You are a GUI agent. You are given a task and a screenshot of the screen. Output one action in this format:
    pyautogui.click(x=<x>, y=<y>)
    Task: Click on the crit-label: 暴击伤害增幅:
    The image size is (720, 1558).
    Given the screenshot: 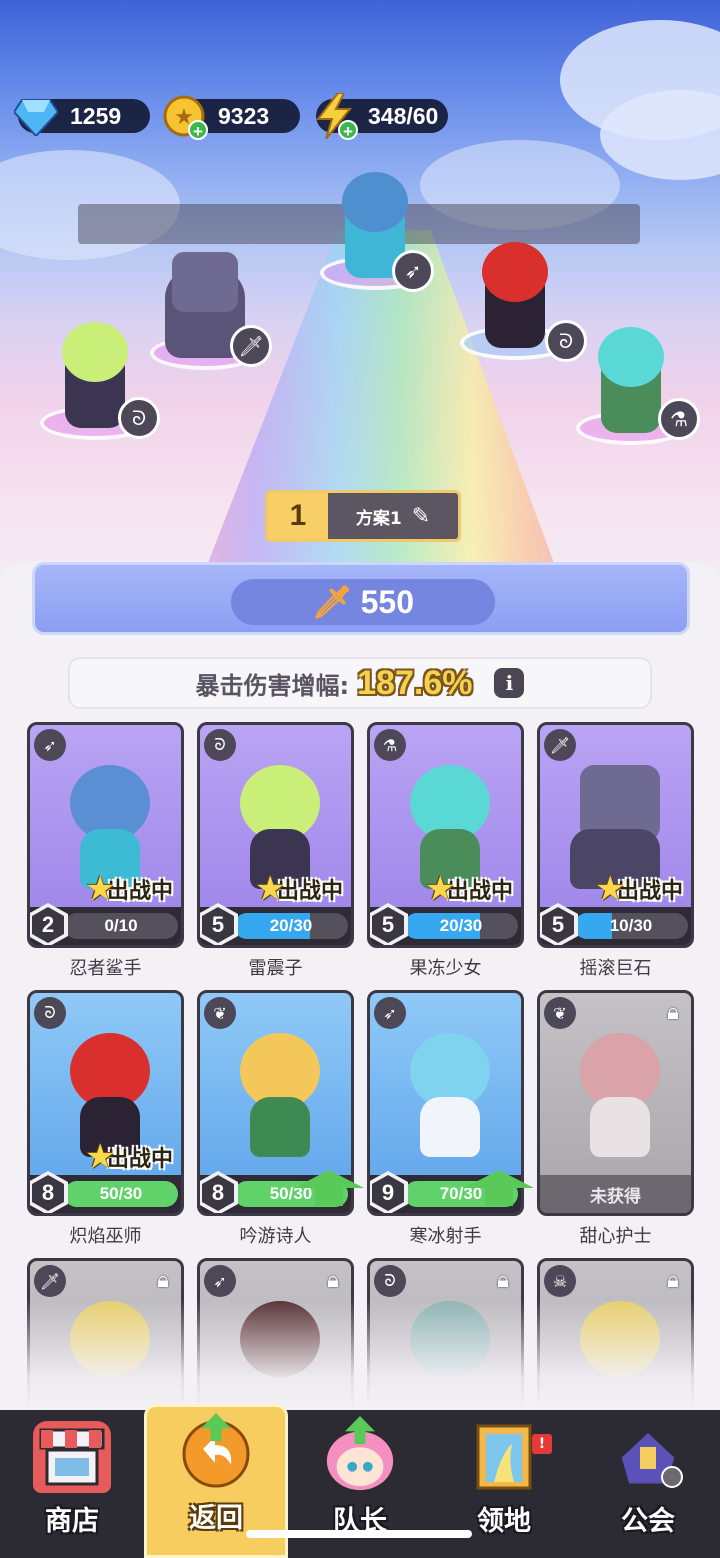 What is the action you would take?
    pyautogui.click(x=272, y=685)
    